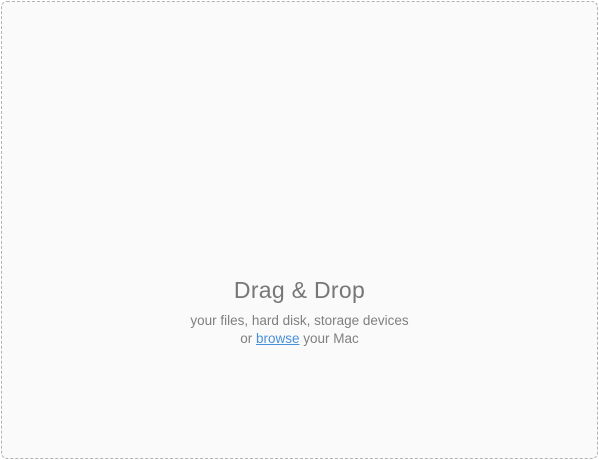 The image size is (599, 460). What do you see at coordinates (329, 338) in the screenshot?
I see `browse-suffix: your Mac` at bounding box center [329, 338].